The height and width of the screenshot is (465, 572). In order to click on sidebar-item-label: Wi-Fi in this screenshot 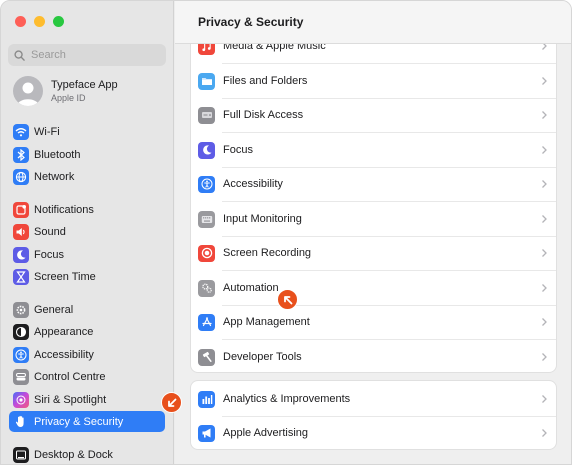, I will do `click(47, 131)`.